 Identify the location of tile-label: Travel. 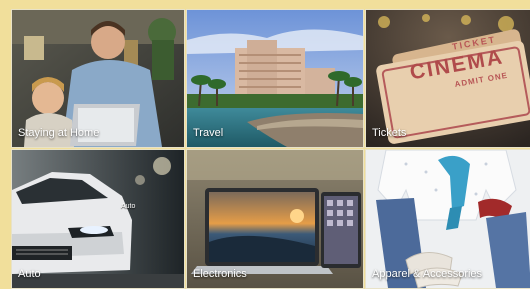
(208, 133).